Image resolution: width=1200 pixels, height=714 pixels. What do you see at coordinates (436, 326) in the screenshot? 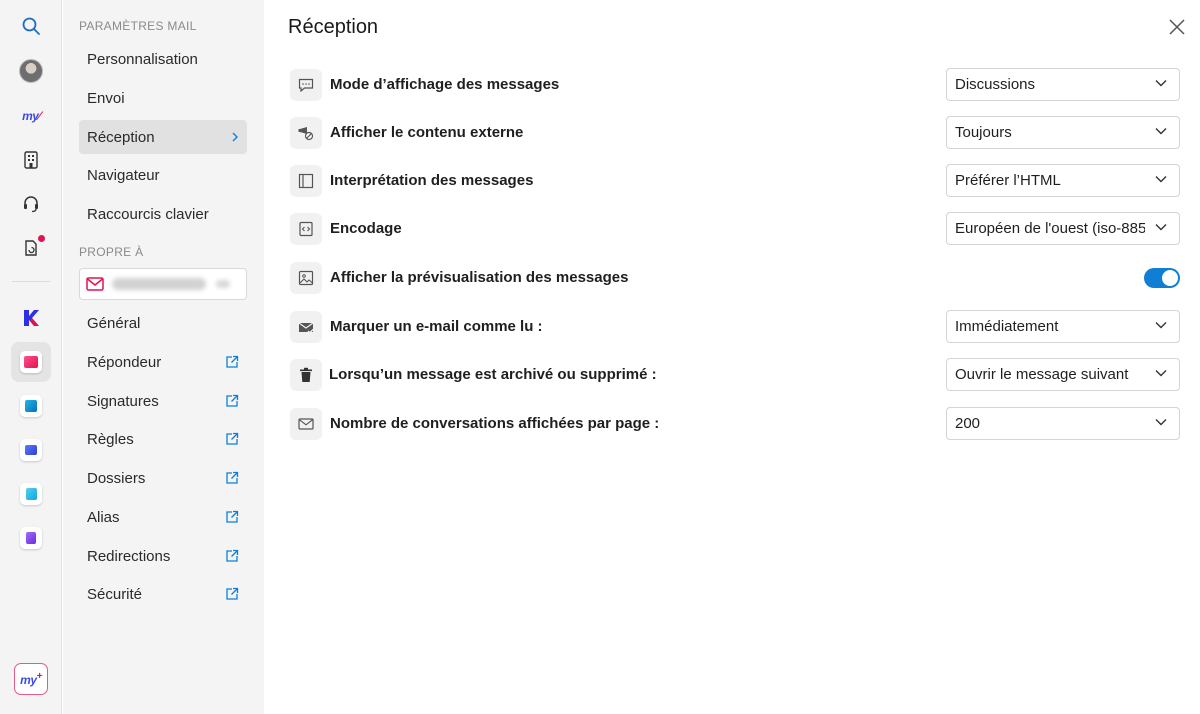
I see `setting-label: Marquer un e-mail comme lu :` at bounding box center [436, 326].